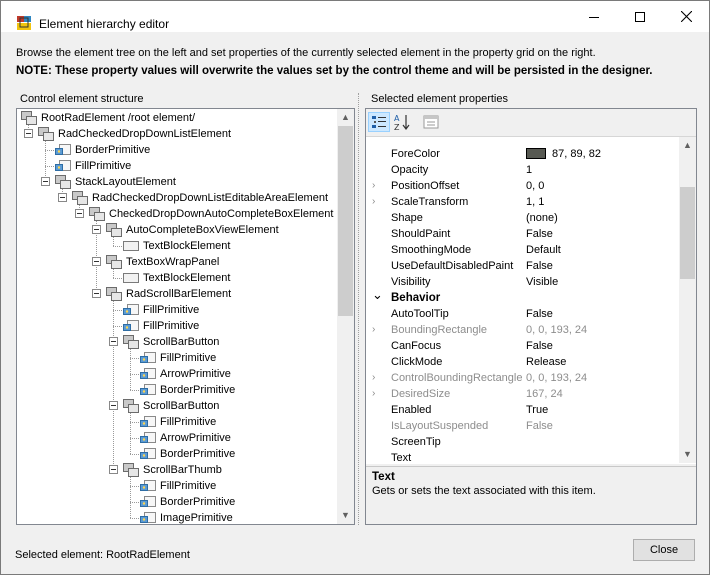 This screenshot has height=575, width=710. Describe the element at coordinates (162, 262) in the screenshot. I see `tree-node: TextBoxWrapPanel` at that location.